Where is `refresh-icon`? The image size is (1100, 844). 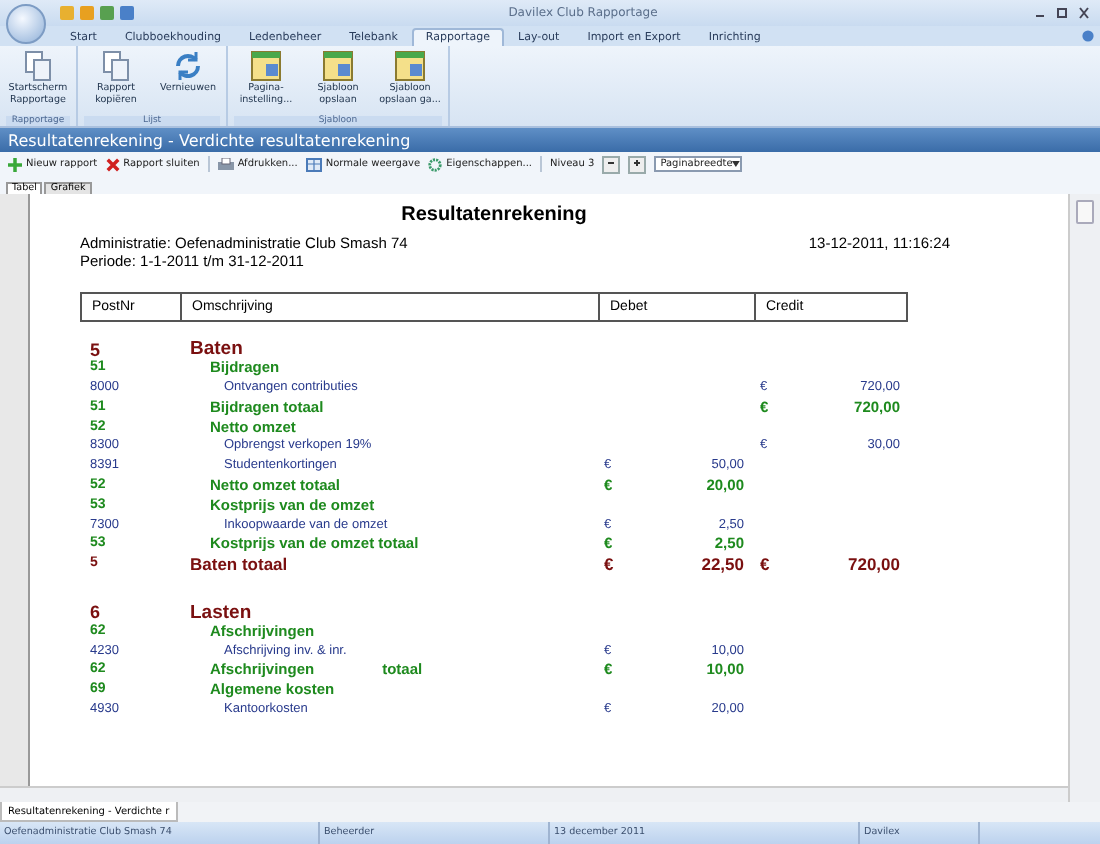 refresh-icon is located at coordinates (188, 66).